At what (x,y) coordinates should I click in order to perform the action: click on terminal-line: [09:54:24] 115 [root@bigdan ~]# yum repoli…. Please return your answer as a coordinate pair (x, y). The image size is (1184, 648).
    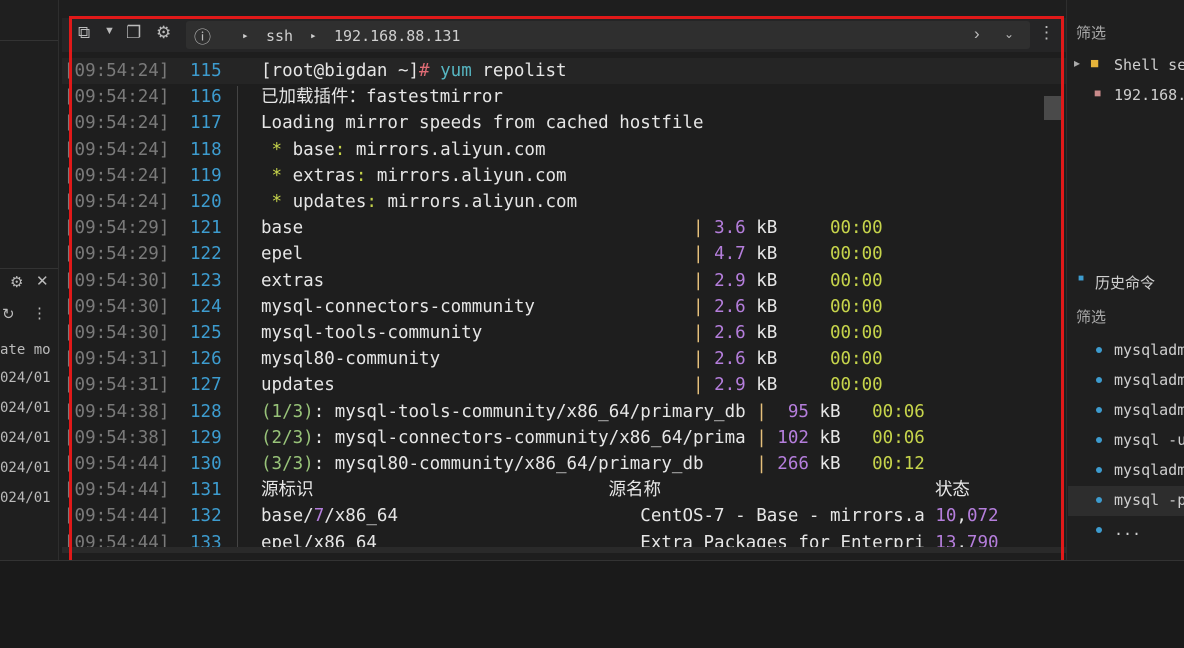
    Looking at the image, I should click on (564, 71).